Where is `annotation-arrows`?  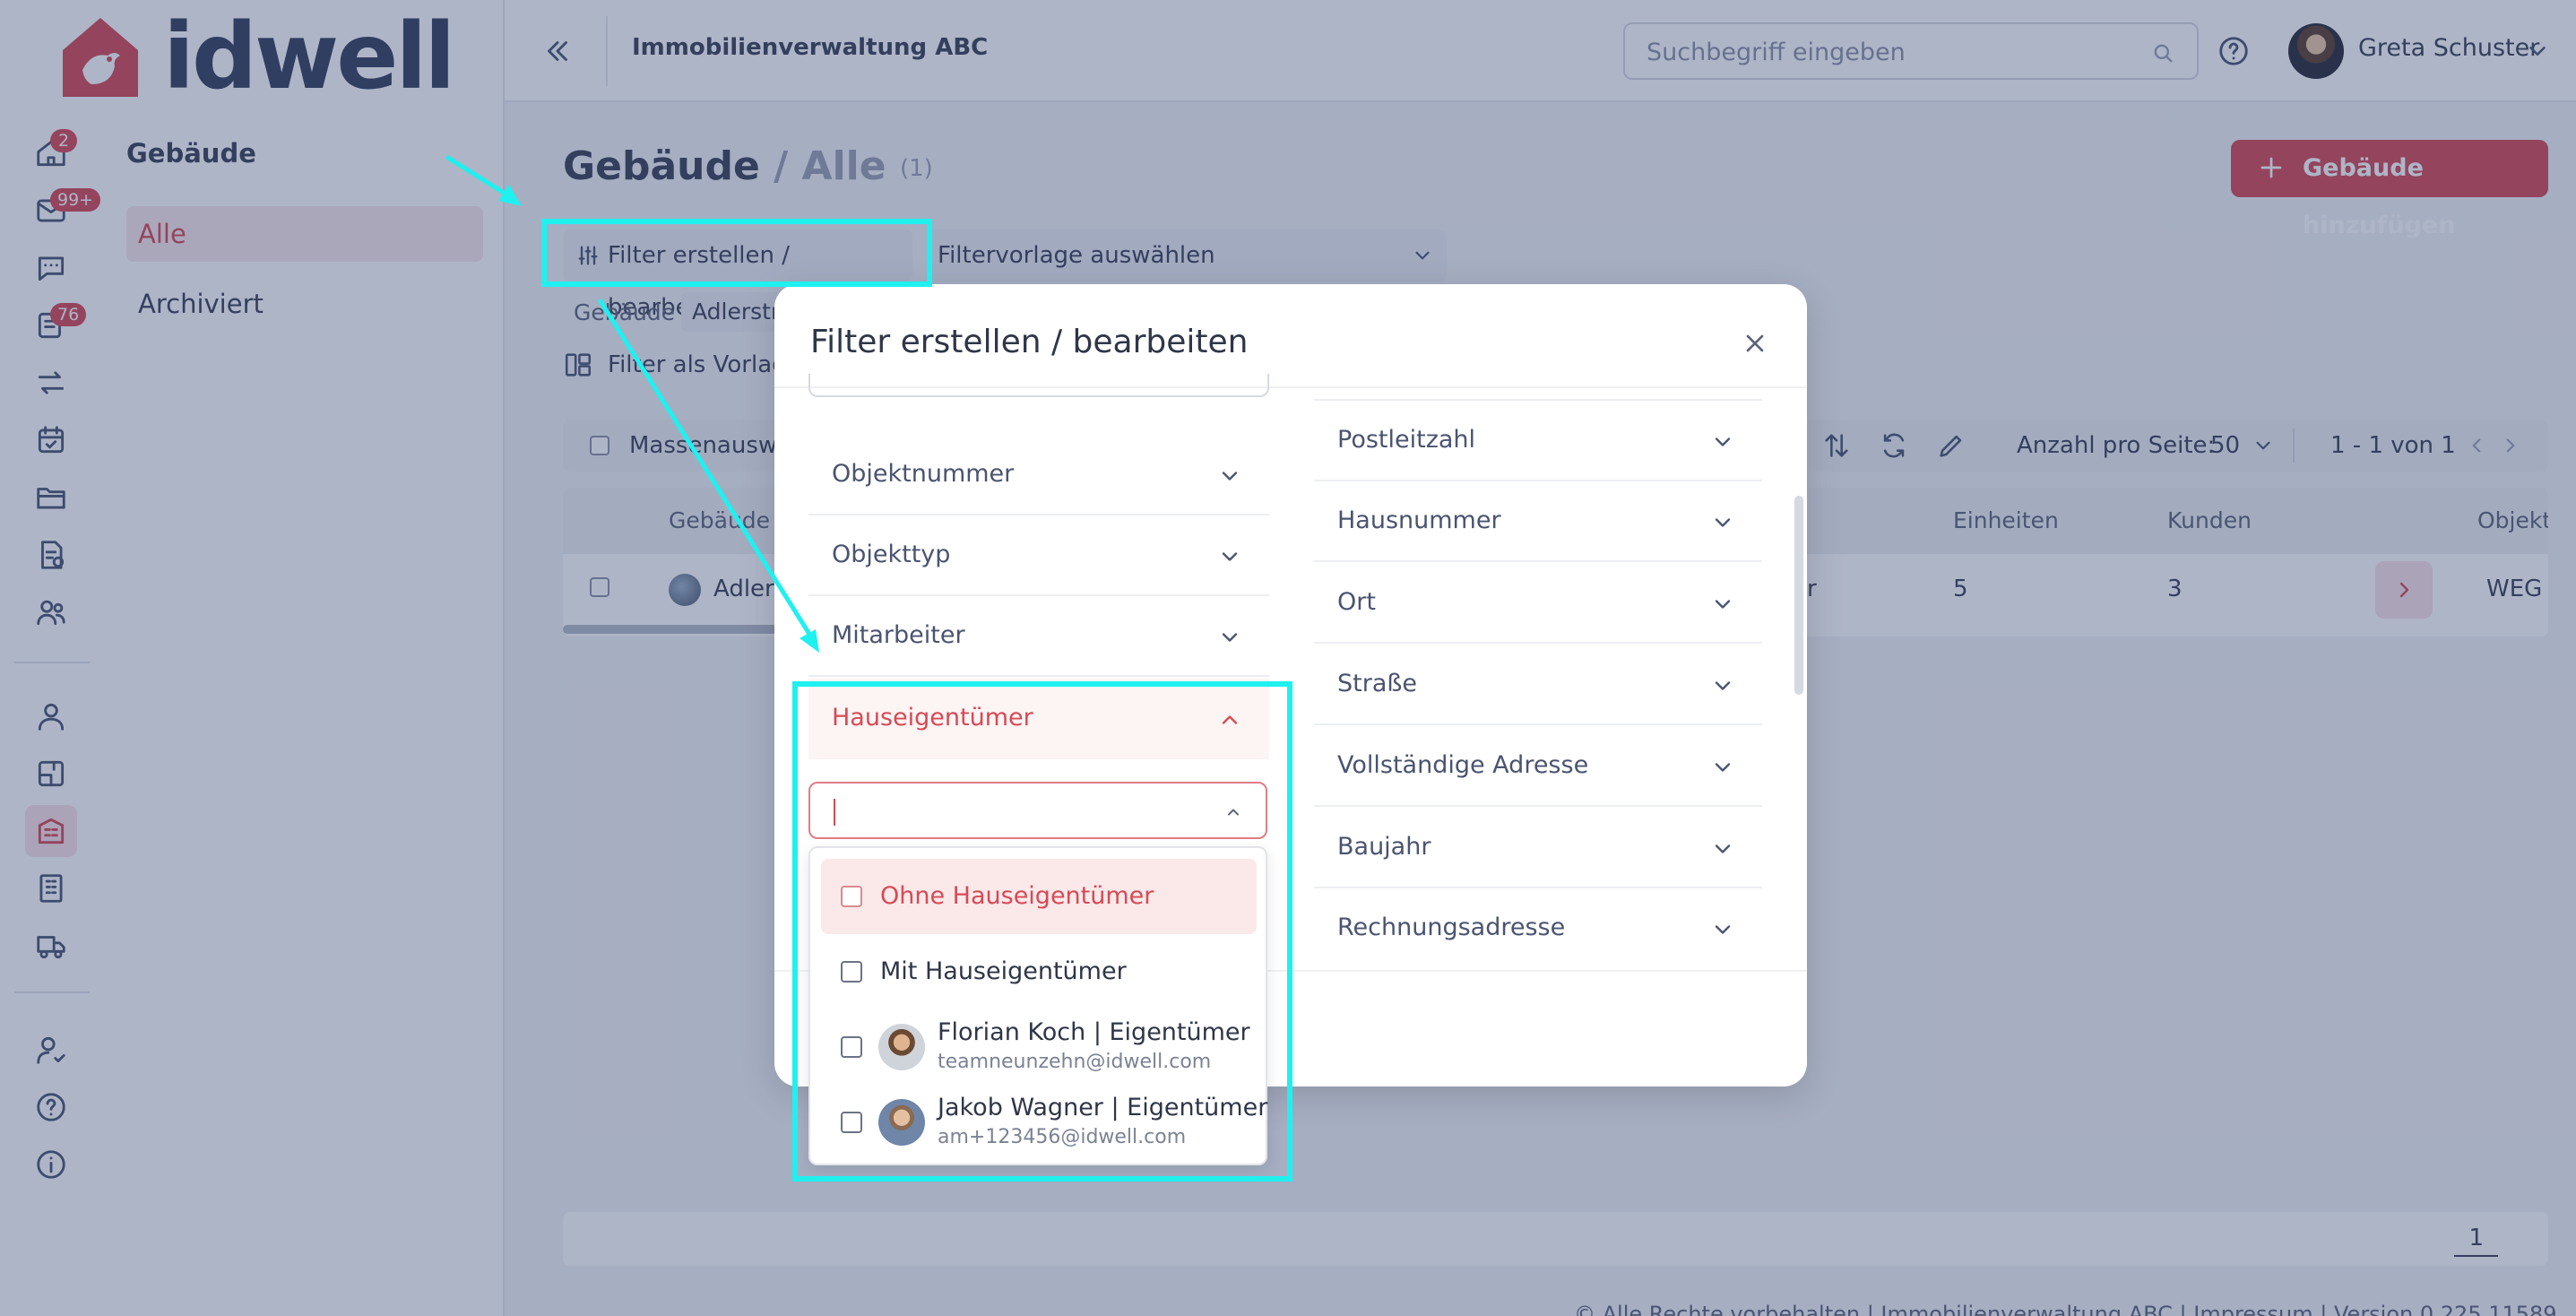 annotation-arrows is located at coordinates (632, 404).